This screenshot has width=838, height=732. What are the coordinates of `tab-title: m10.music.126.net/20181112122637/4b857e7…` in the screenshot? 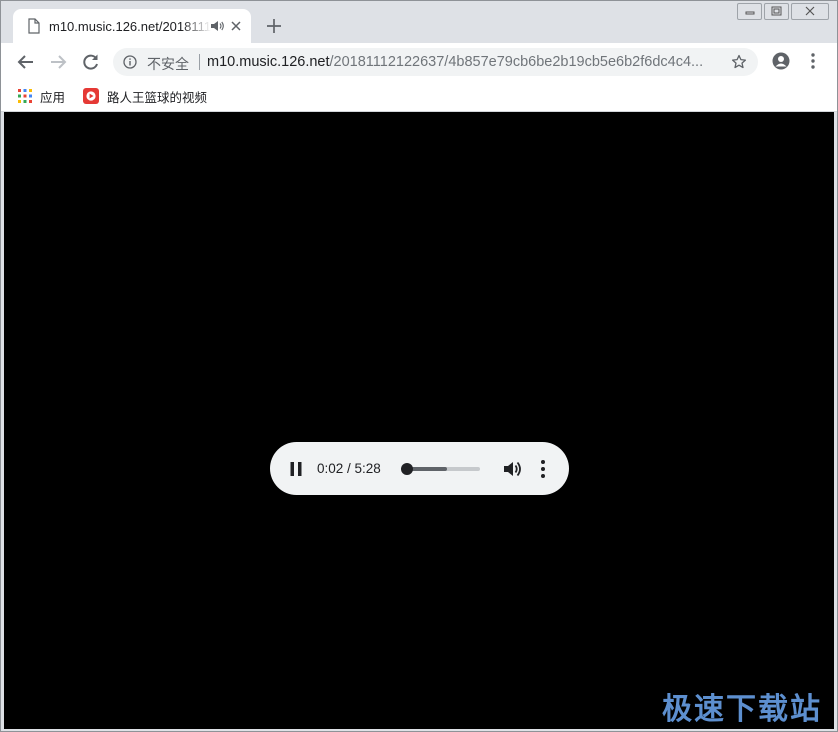 It's located at (130, 26).